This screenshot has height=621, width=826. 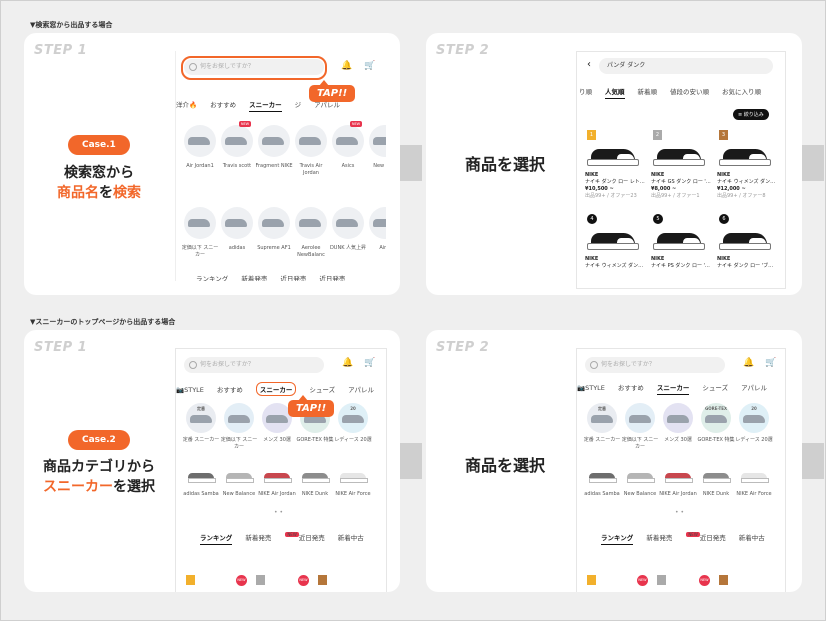 I want to click on brand-label: adidas Samba, so click(x=602, y=494).